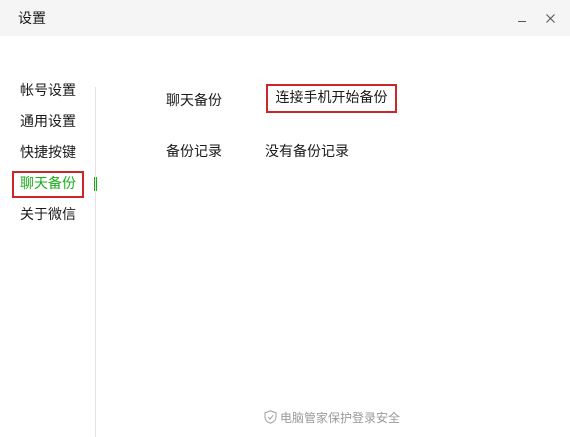 This screenshot has width=570, height=437. I want to click on chat-backup-label: 聊天备份, so click(194, 101).